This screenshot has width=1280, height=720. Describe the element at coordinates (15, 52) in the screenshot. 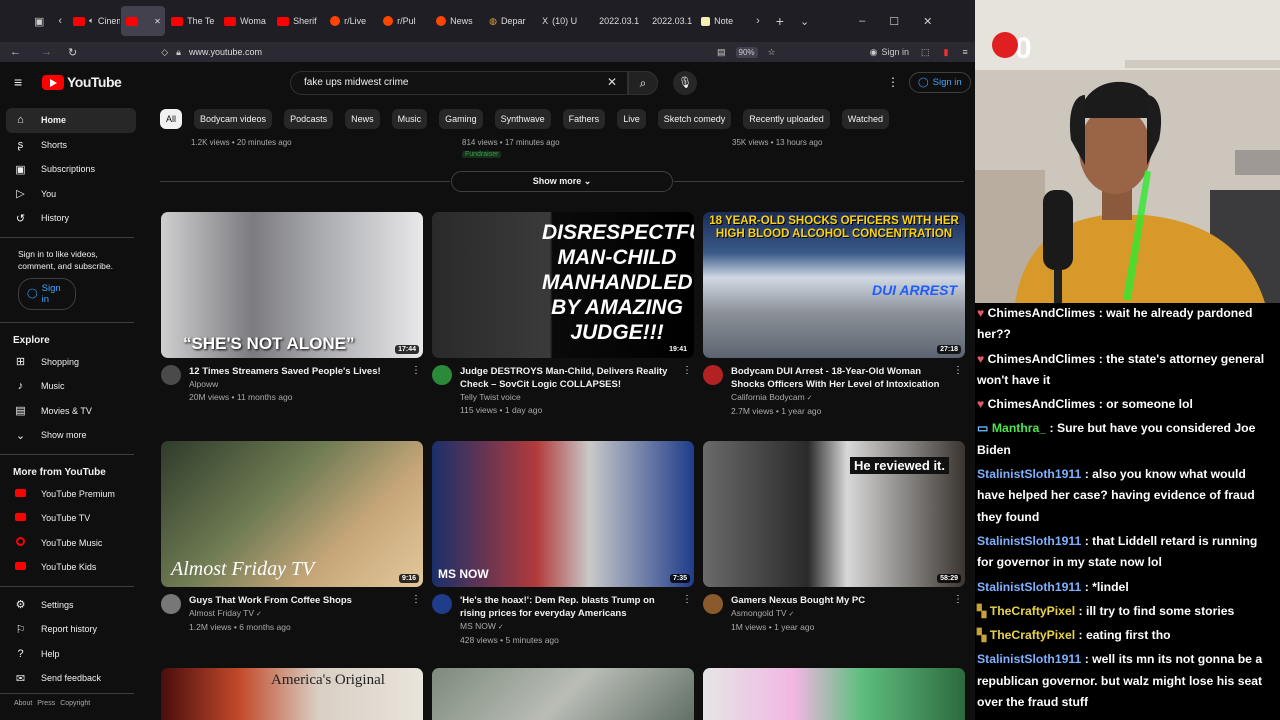

I see `back-icon: ←` at that location.